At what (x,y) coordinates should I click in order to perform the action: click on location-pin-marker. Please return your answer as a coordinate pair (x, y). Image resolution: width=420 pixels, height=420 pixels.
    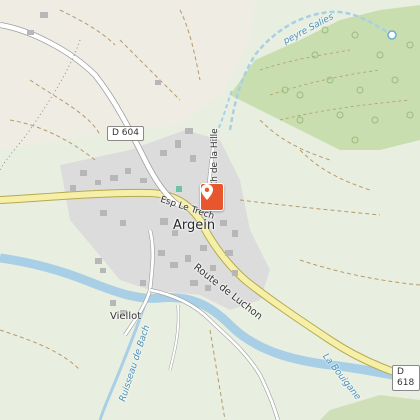
    Looking at the image, I should click on (212, 197).